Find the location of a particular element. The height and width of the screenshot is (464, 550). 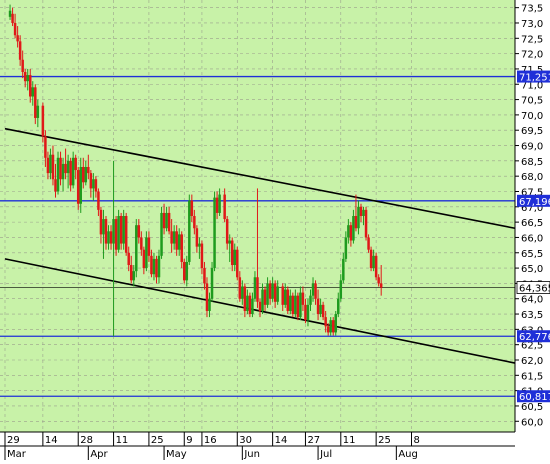

y-tick-label: 73,0 is located at coordinates (532, 24).